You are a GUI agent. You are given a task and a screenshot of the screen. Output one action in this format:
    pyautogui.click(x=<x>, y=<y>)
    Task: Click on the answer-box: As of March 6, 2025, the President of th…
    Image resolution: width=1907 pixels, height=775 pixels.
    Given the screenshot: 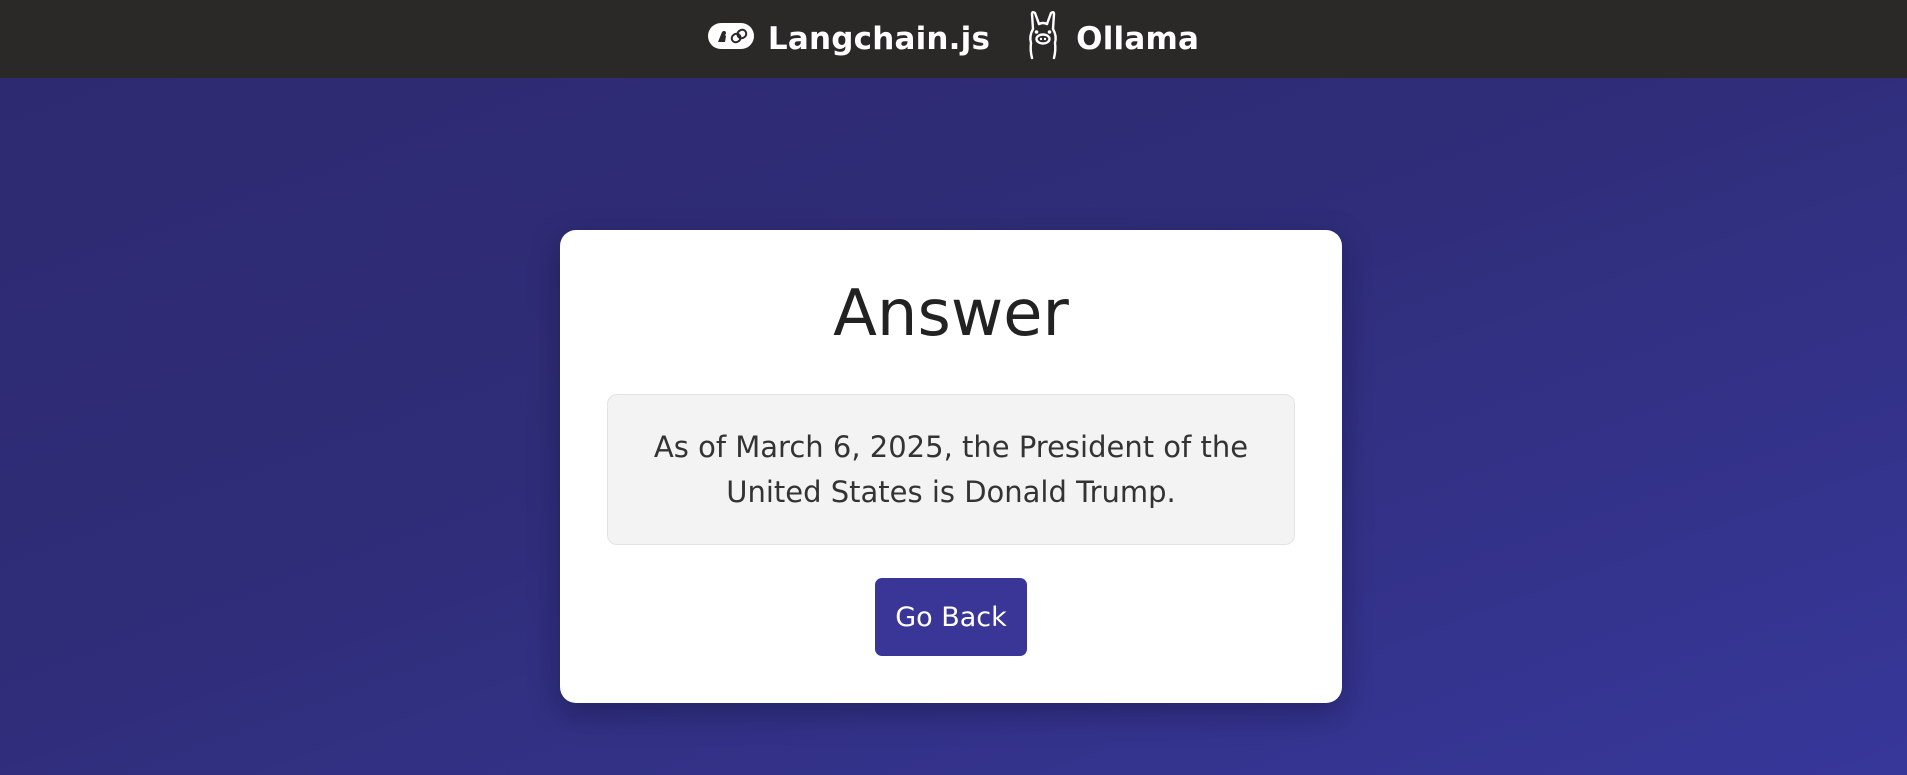 What is the action you would take?
    pyautogui.click(x=951, y=469)
    